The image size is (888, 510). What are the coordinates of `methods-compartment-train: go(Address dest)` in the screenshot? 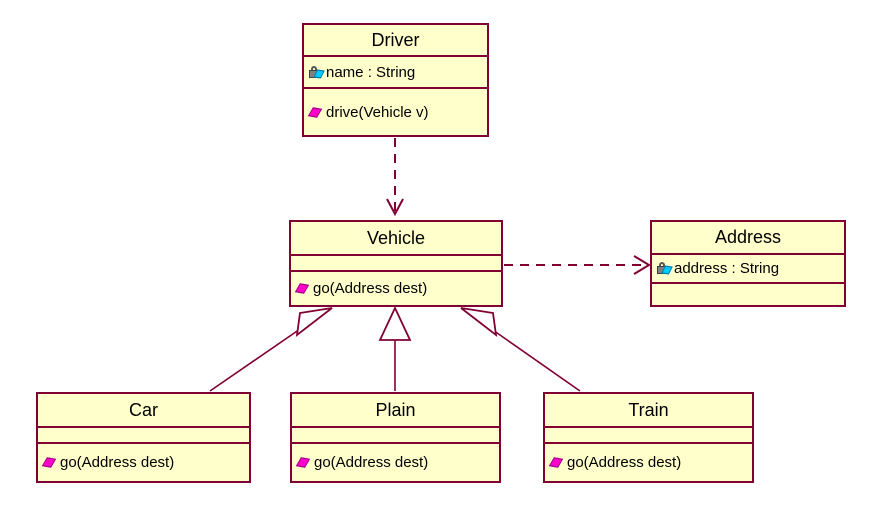 It's located at (648, 462).